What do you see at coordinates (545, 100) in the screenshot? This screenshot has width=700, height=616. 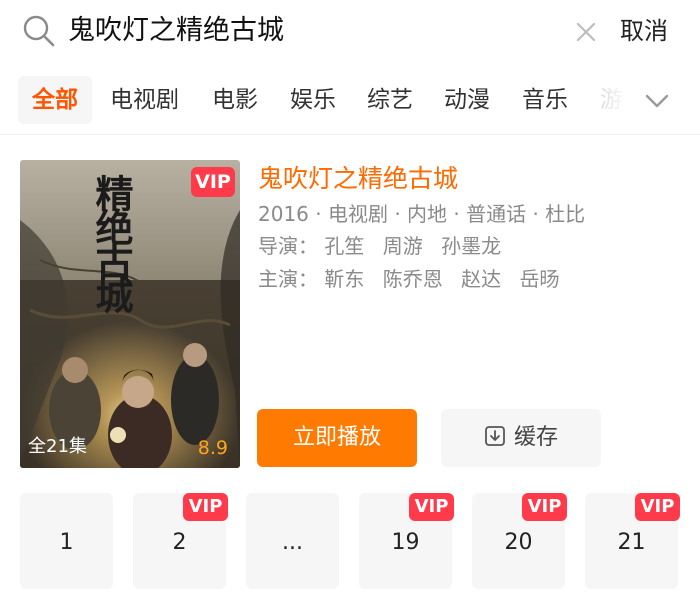 I see `tab-music: 音乐` at bounding box center [545, 100].